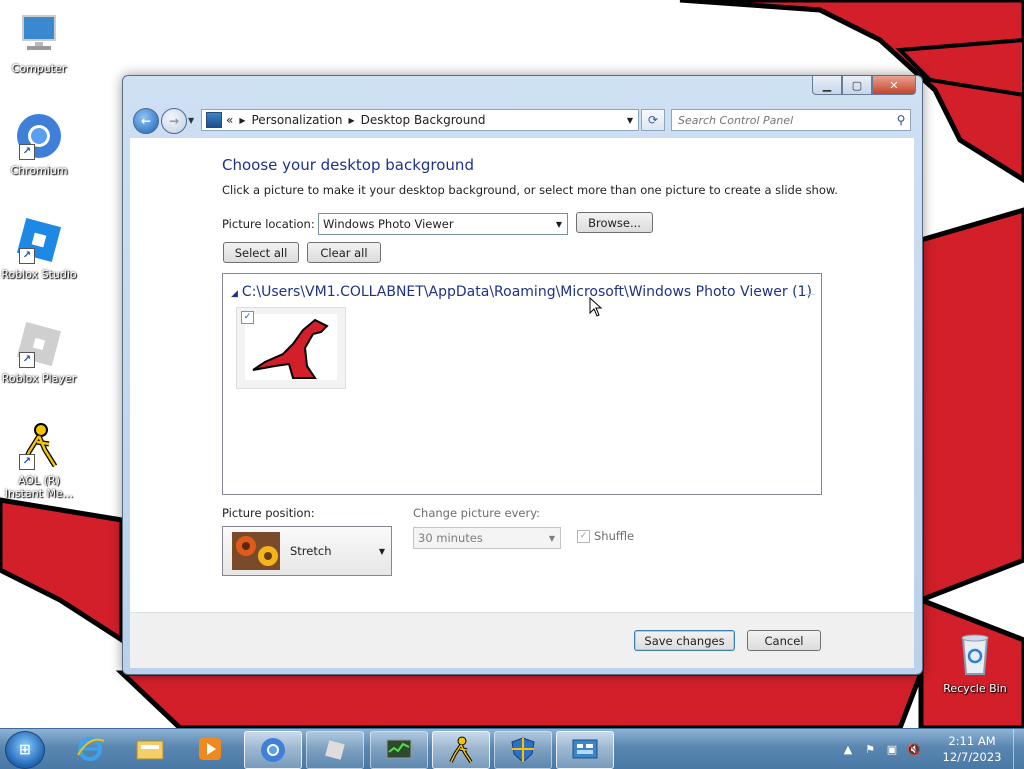  Describe the element at coordinates (523, 750) in the screenshot. I see `security-center-icon` at that location.